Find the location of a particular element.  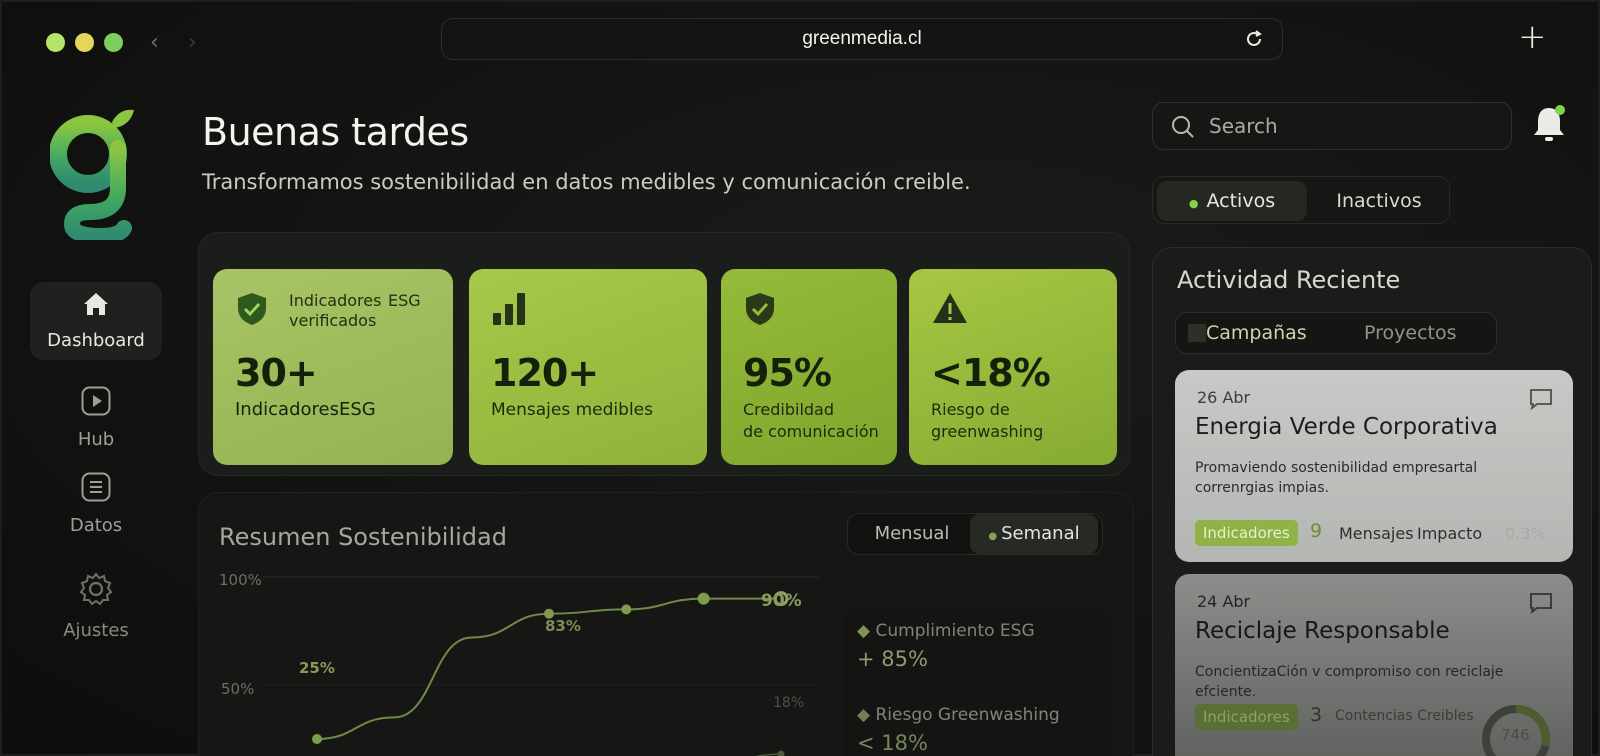

back-arrow-icon: ‹ is located at coordinates (154, 42).